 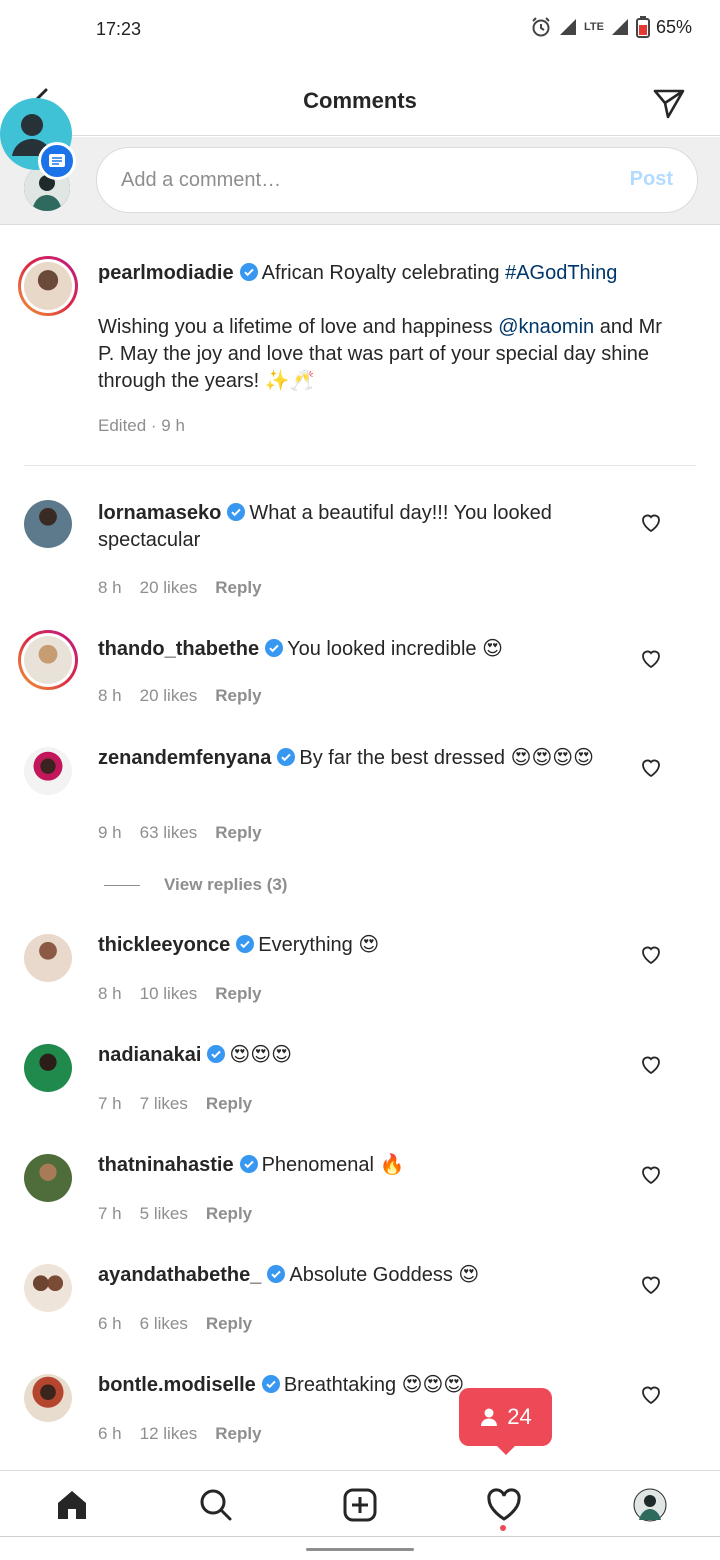 What do you see at coordinates (48, 286) in the screenshot?
I see `caption-avatar` at bounding box center [48, 286].